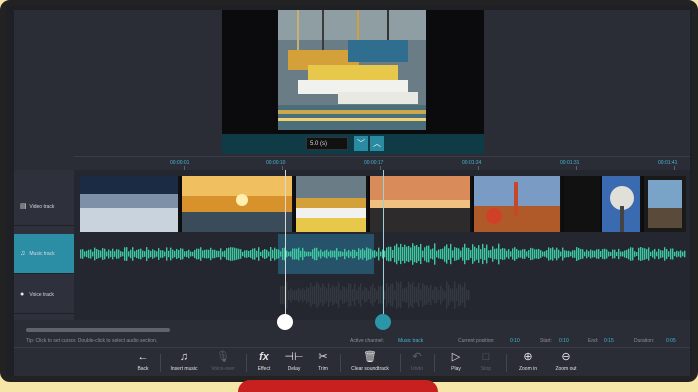  What do you see at coordinates (143, 369) in the screenshot?
I see `back-label: Back` at bounding box center [143, 369].